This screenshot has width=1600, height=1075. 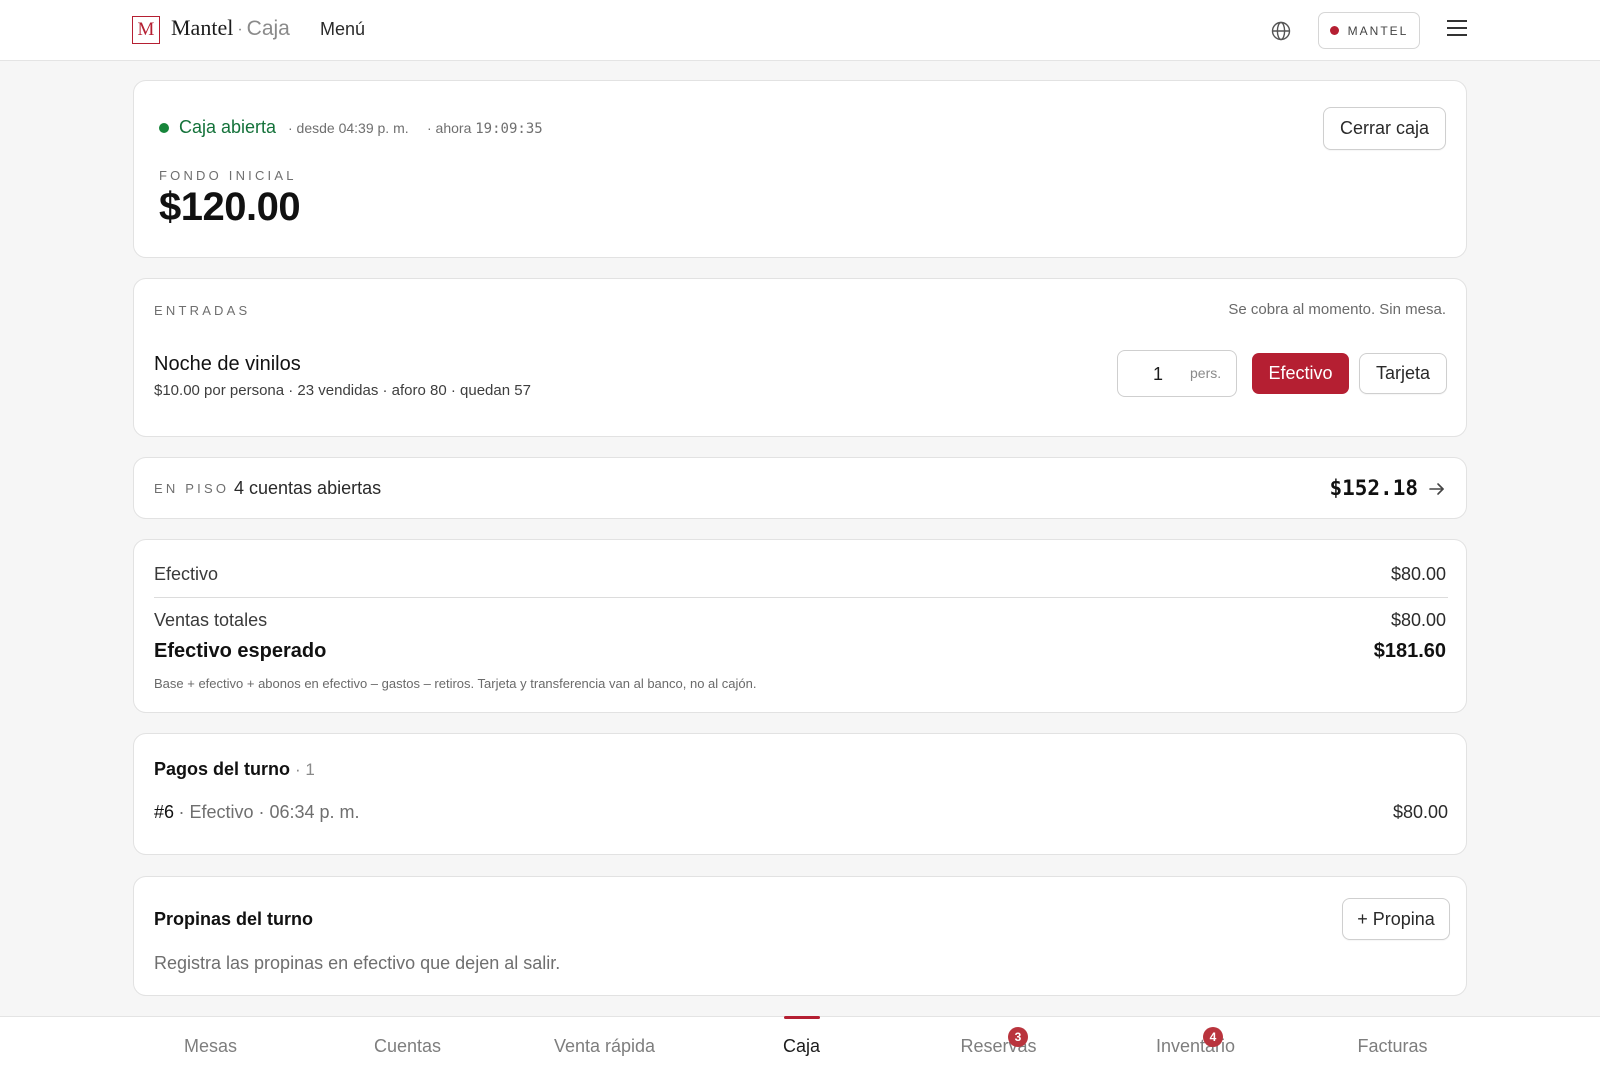 I want to click on quantity-input, so click(x=1158, y=374).